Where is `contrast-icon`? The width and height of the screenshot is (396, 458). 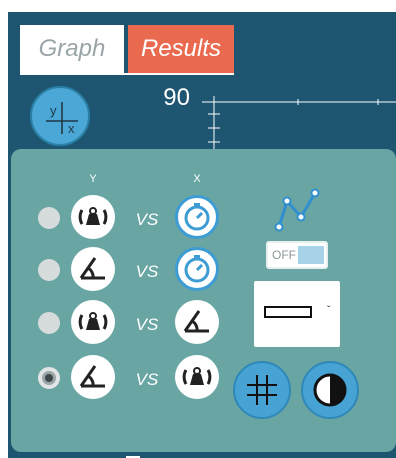 contrast-icon is located at coordinates (330, 390).